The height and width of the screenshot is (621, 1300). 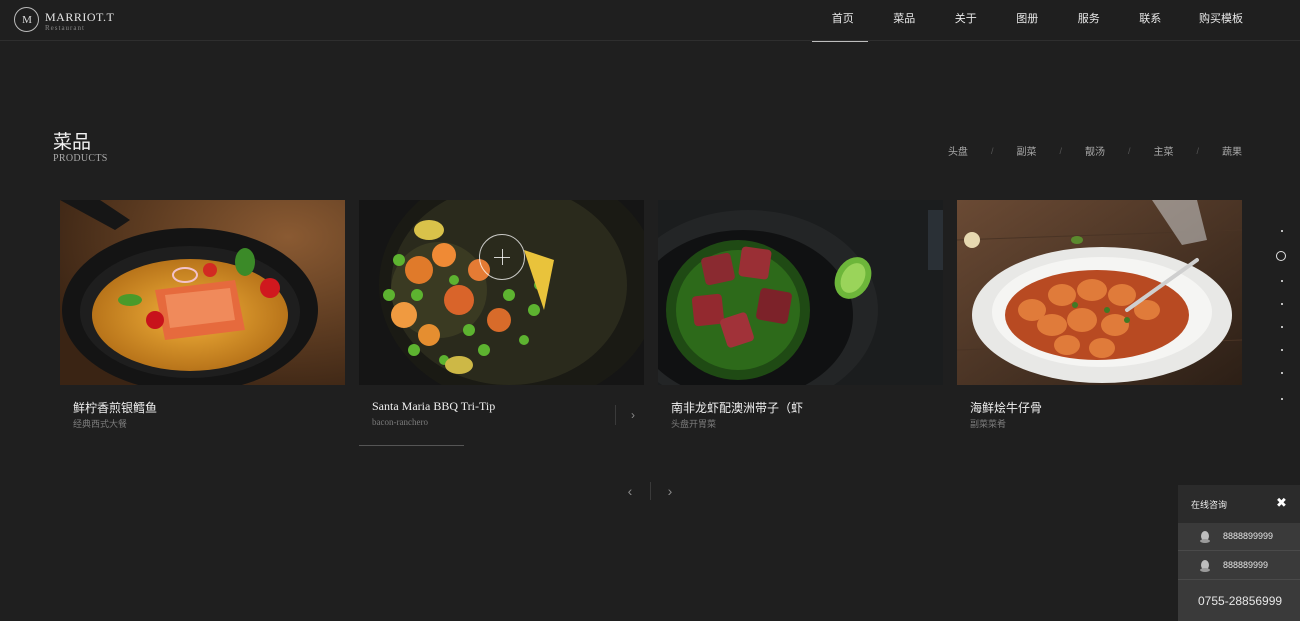 What do you see at coordinates (1006, 407) in the screenshot?
I see `product-title: 海鲜烩牛仔骨` at bounding box center [1006, 407].